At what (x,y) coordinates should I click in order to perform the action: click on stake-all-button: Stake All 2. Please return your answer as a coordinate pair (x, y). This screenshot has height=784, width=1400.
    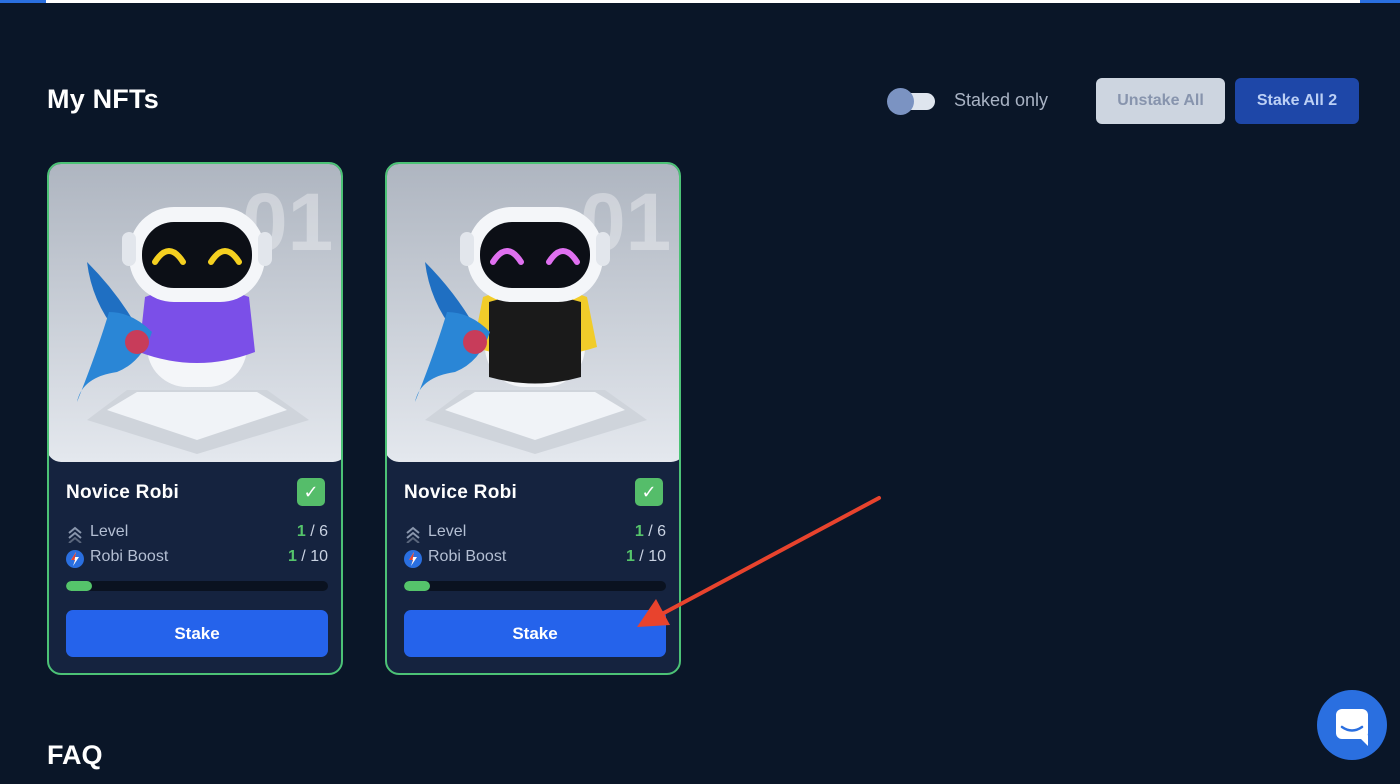
    Looking at the image, I should click on (1297, 101).